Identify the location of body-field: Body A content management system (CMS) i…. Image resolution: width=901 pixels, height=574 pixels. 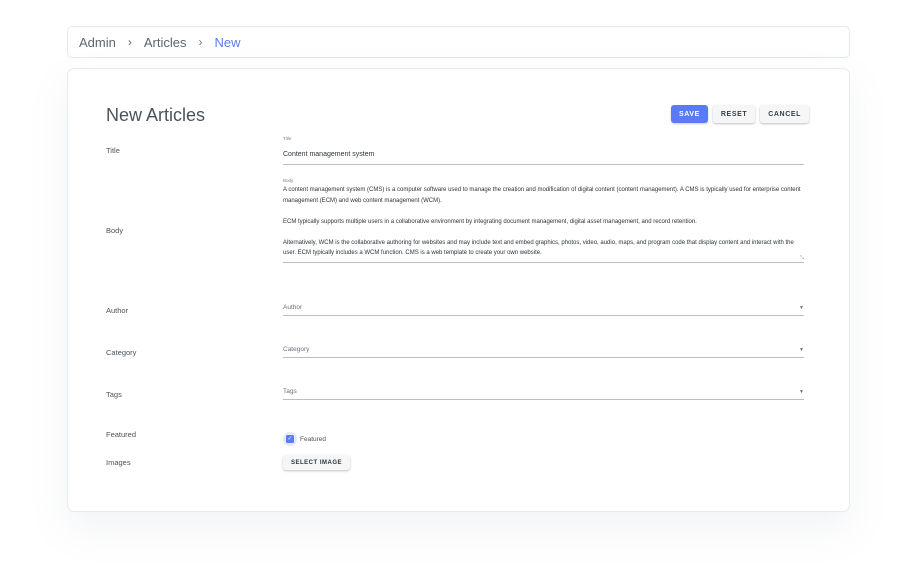
(543, 220).